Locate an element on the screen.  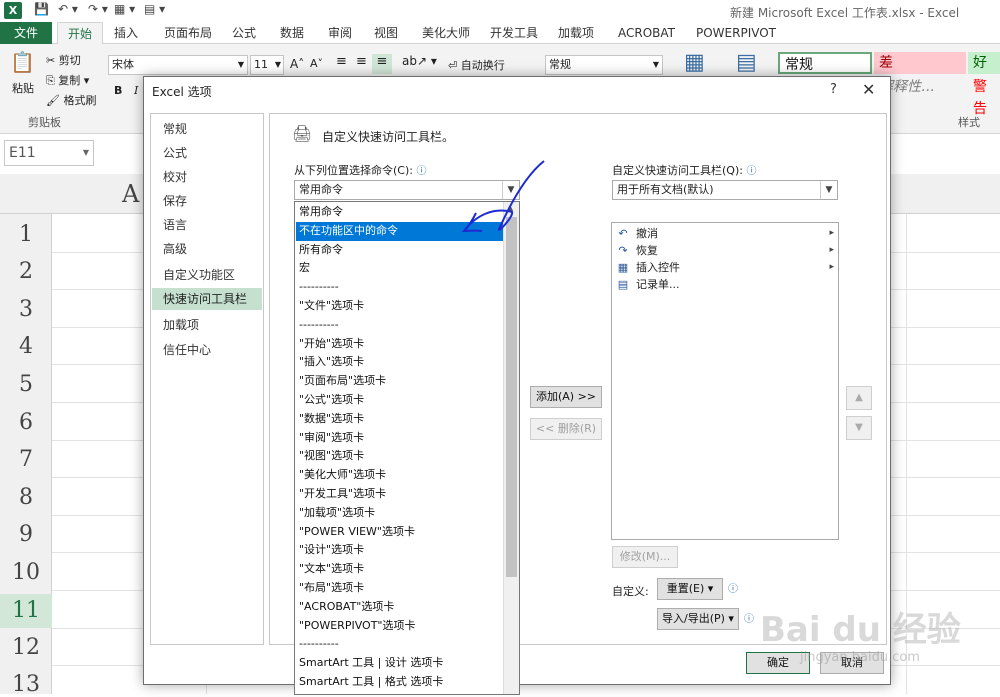
nav-save: 保存 is located at coordinates (207, 201).